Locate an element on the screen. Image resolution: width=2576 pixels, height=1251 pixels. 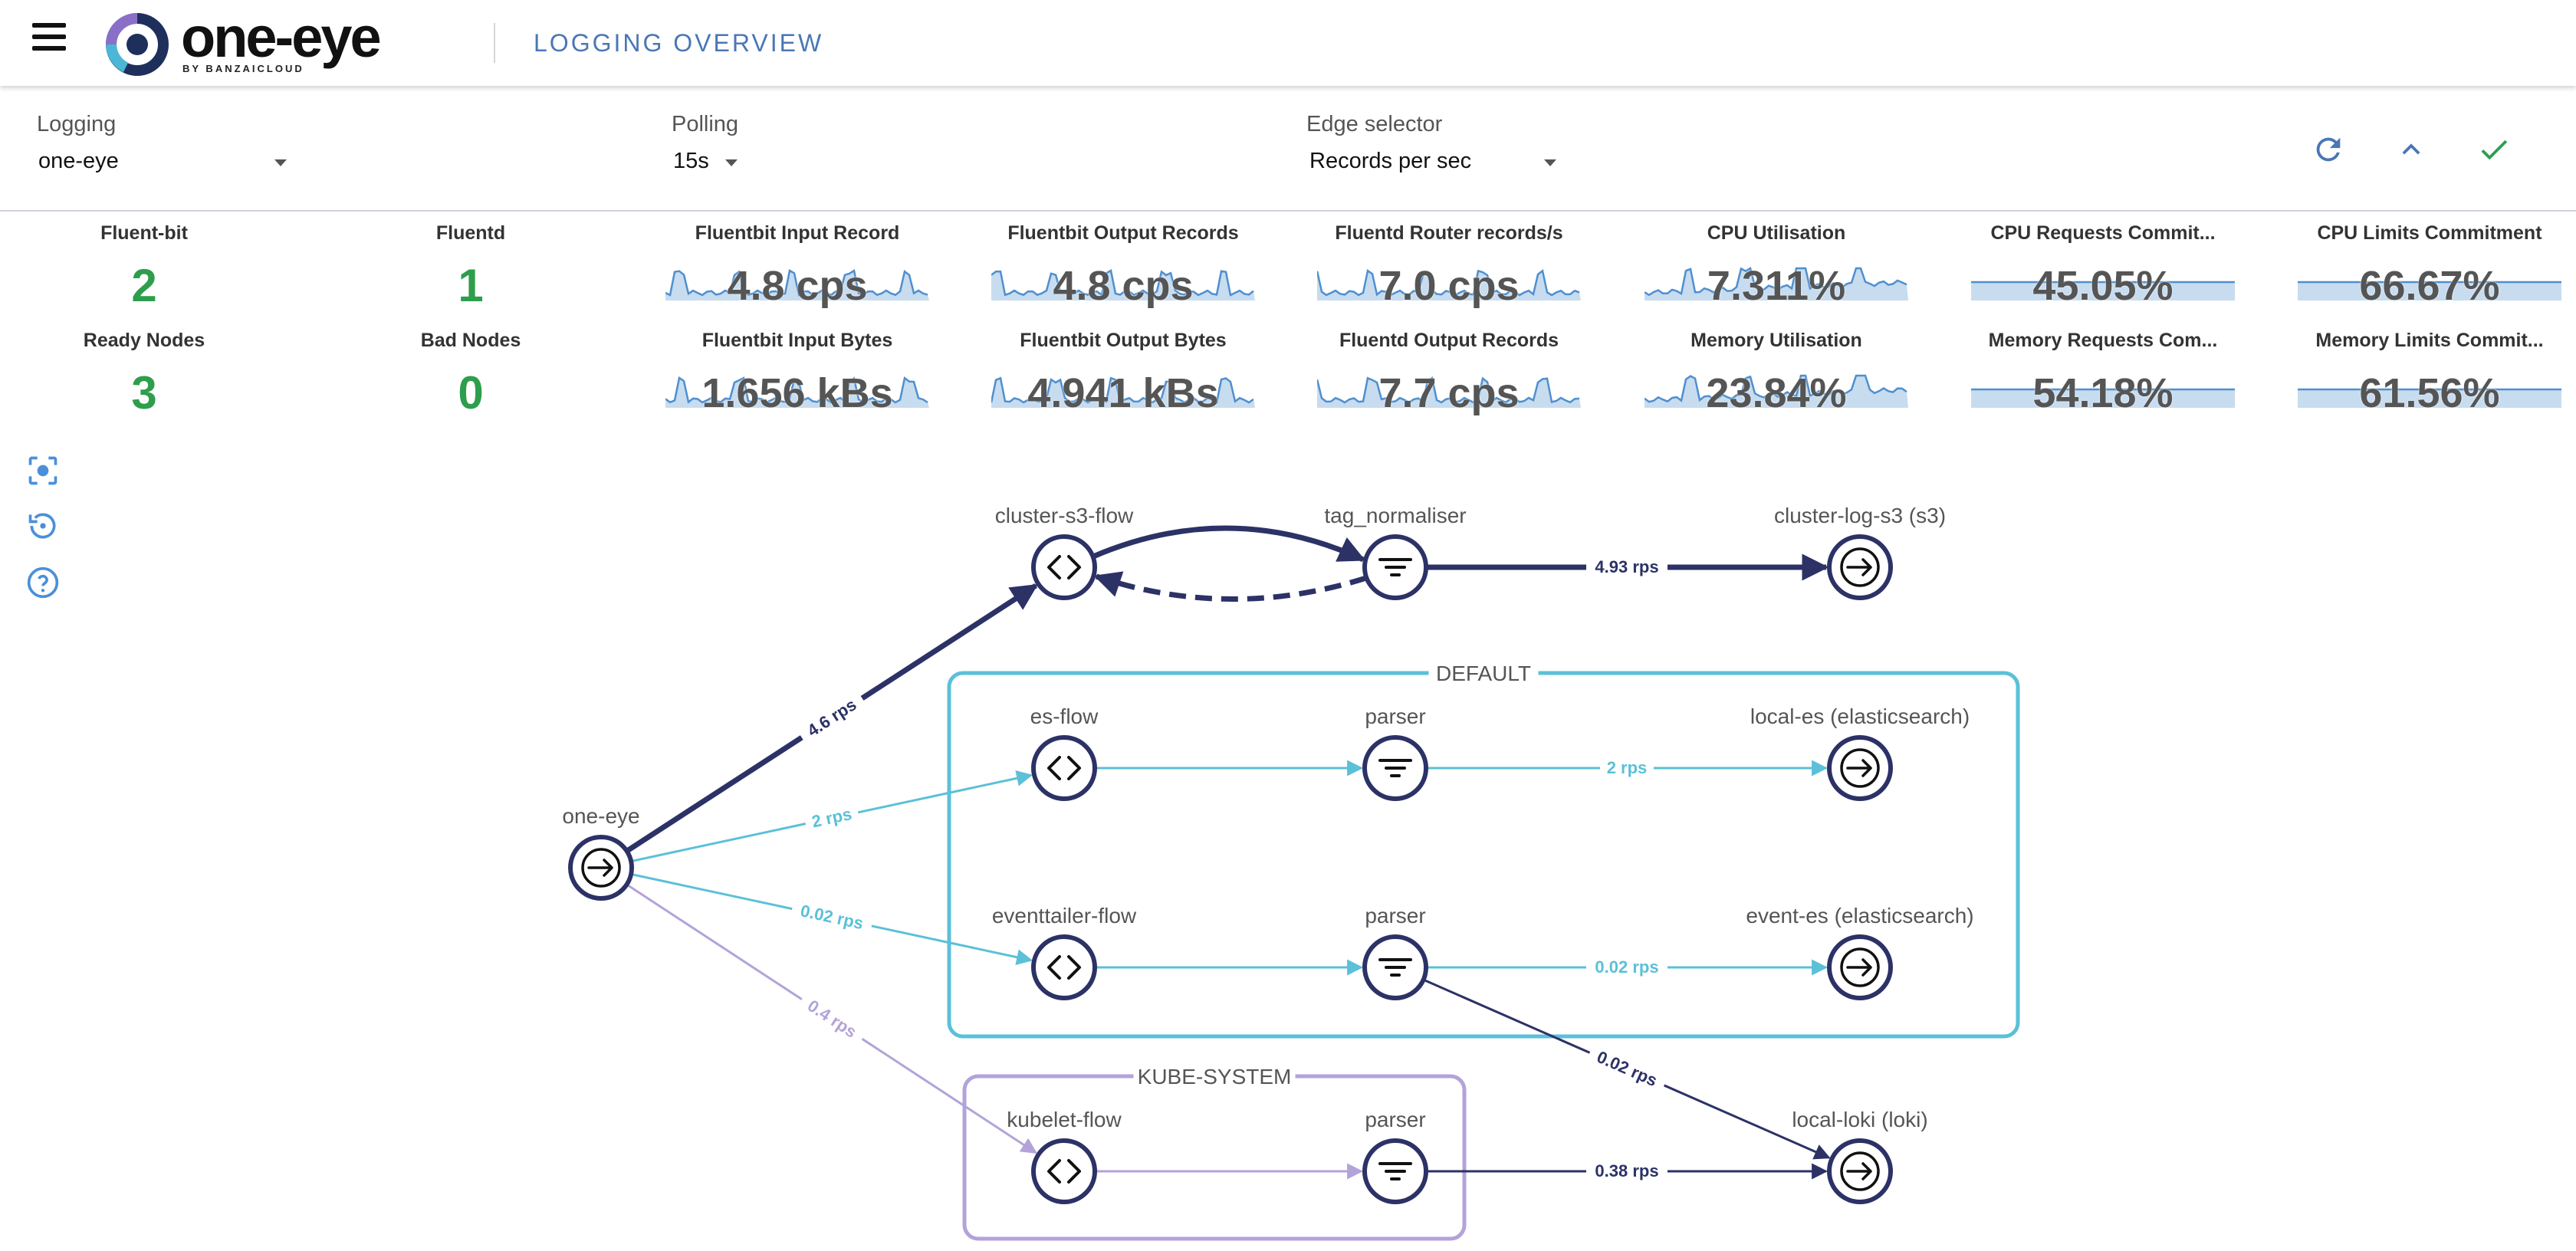
node-label: tag_normaliser is located at coordinates (1395, 516).